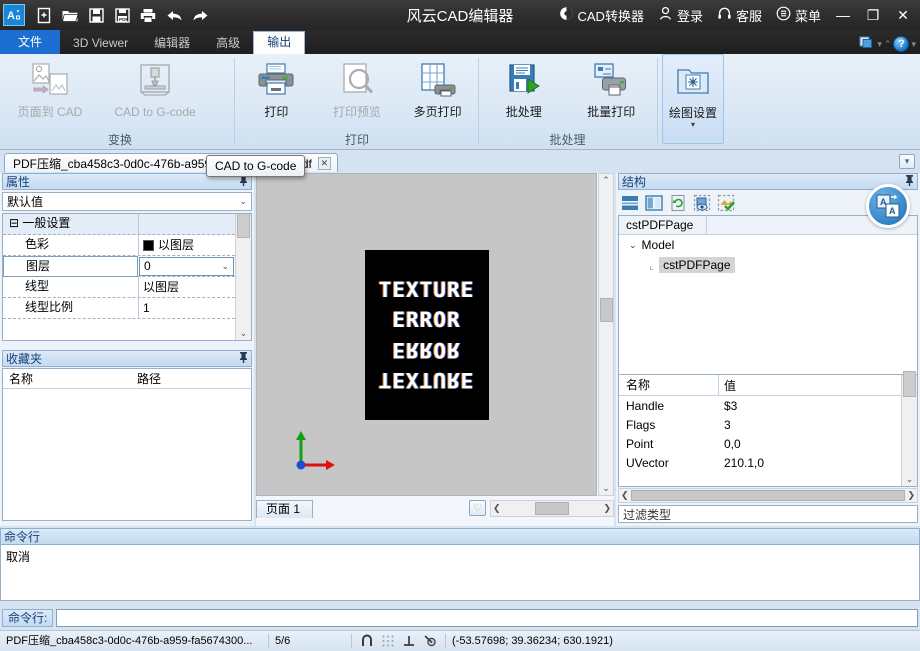 The height and width of the screenshot is (651, 920). Describe the element at coordinates (460, 42) in the screenshot. I see `ribbon-tab-bar: 文件 3D Viewer 编辑器 高级 输出 ▾ ⌃ ? ▾` at that location.